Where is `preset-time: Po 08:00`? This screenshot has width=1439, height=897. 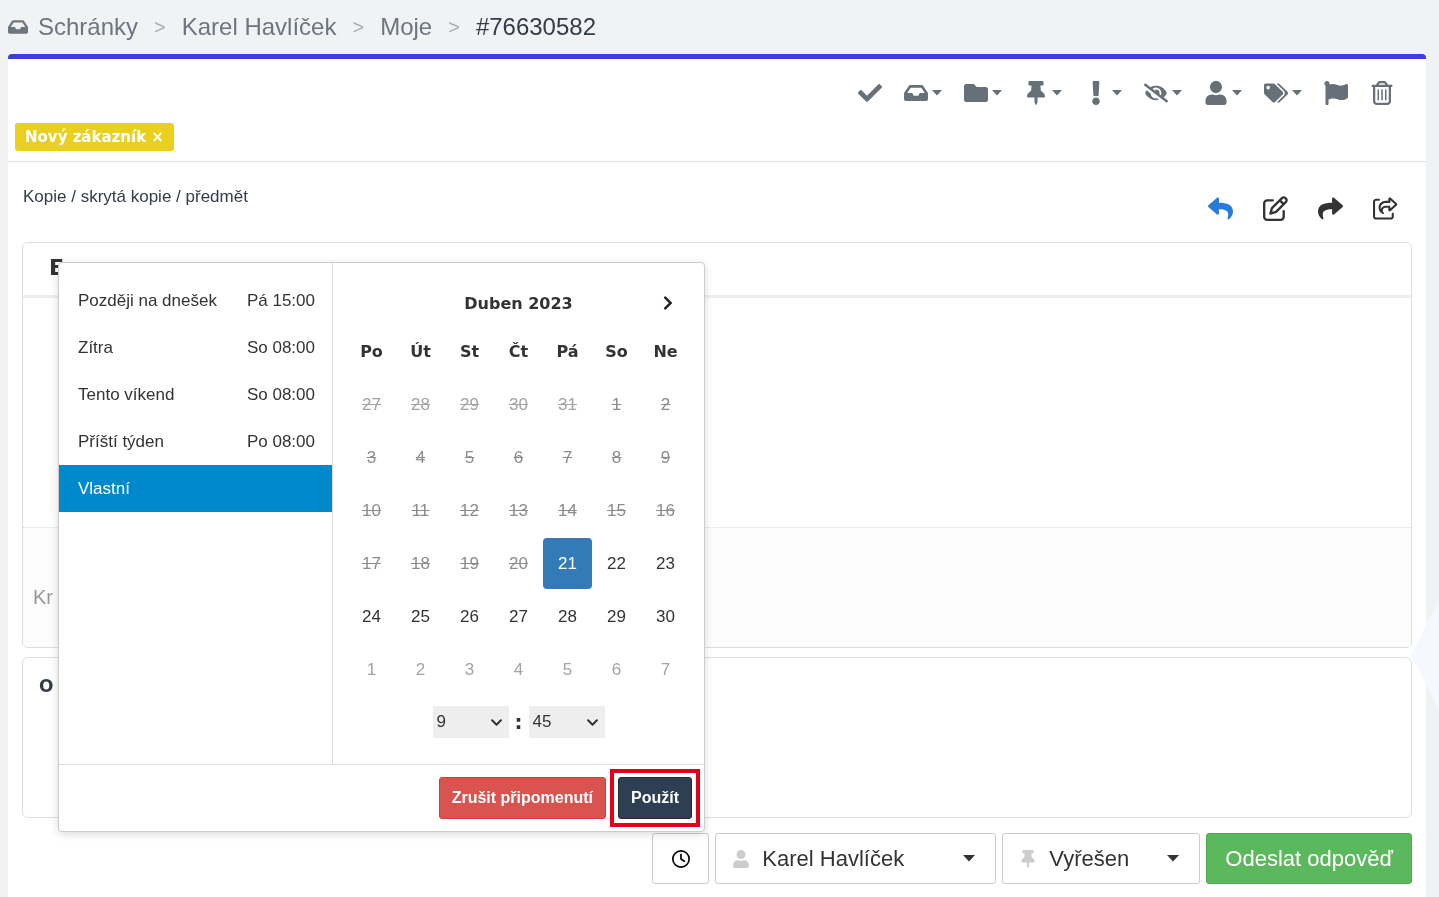 preset-time: Po 08:00 is located at coordinates (280, 441).